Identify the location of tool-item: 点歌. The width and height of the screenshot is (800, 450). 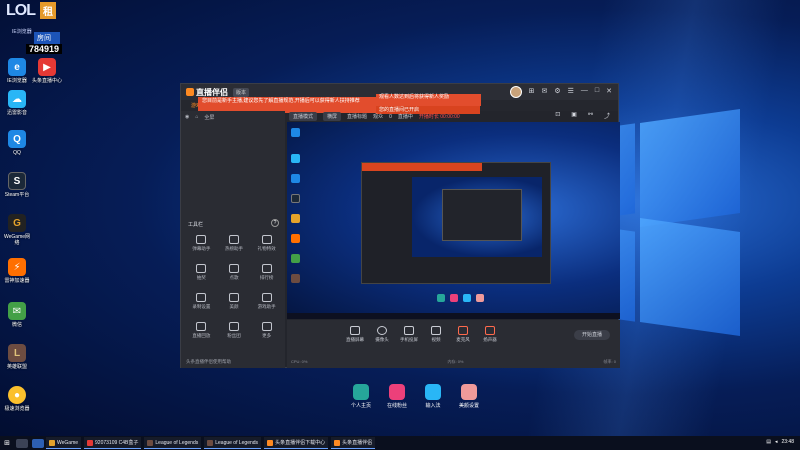
(234, 272).